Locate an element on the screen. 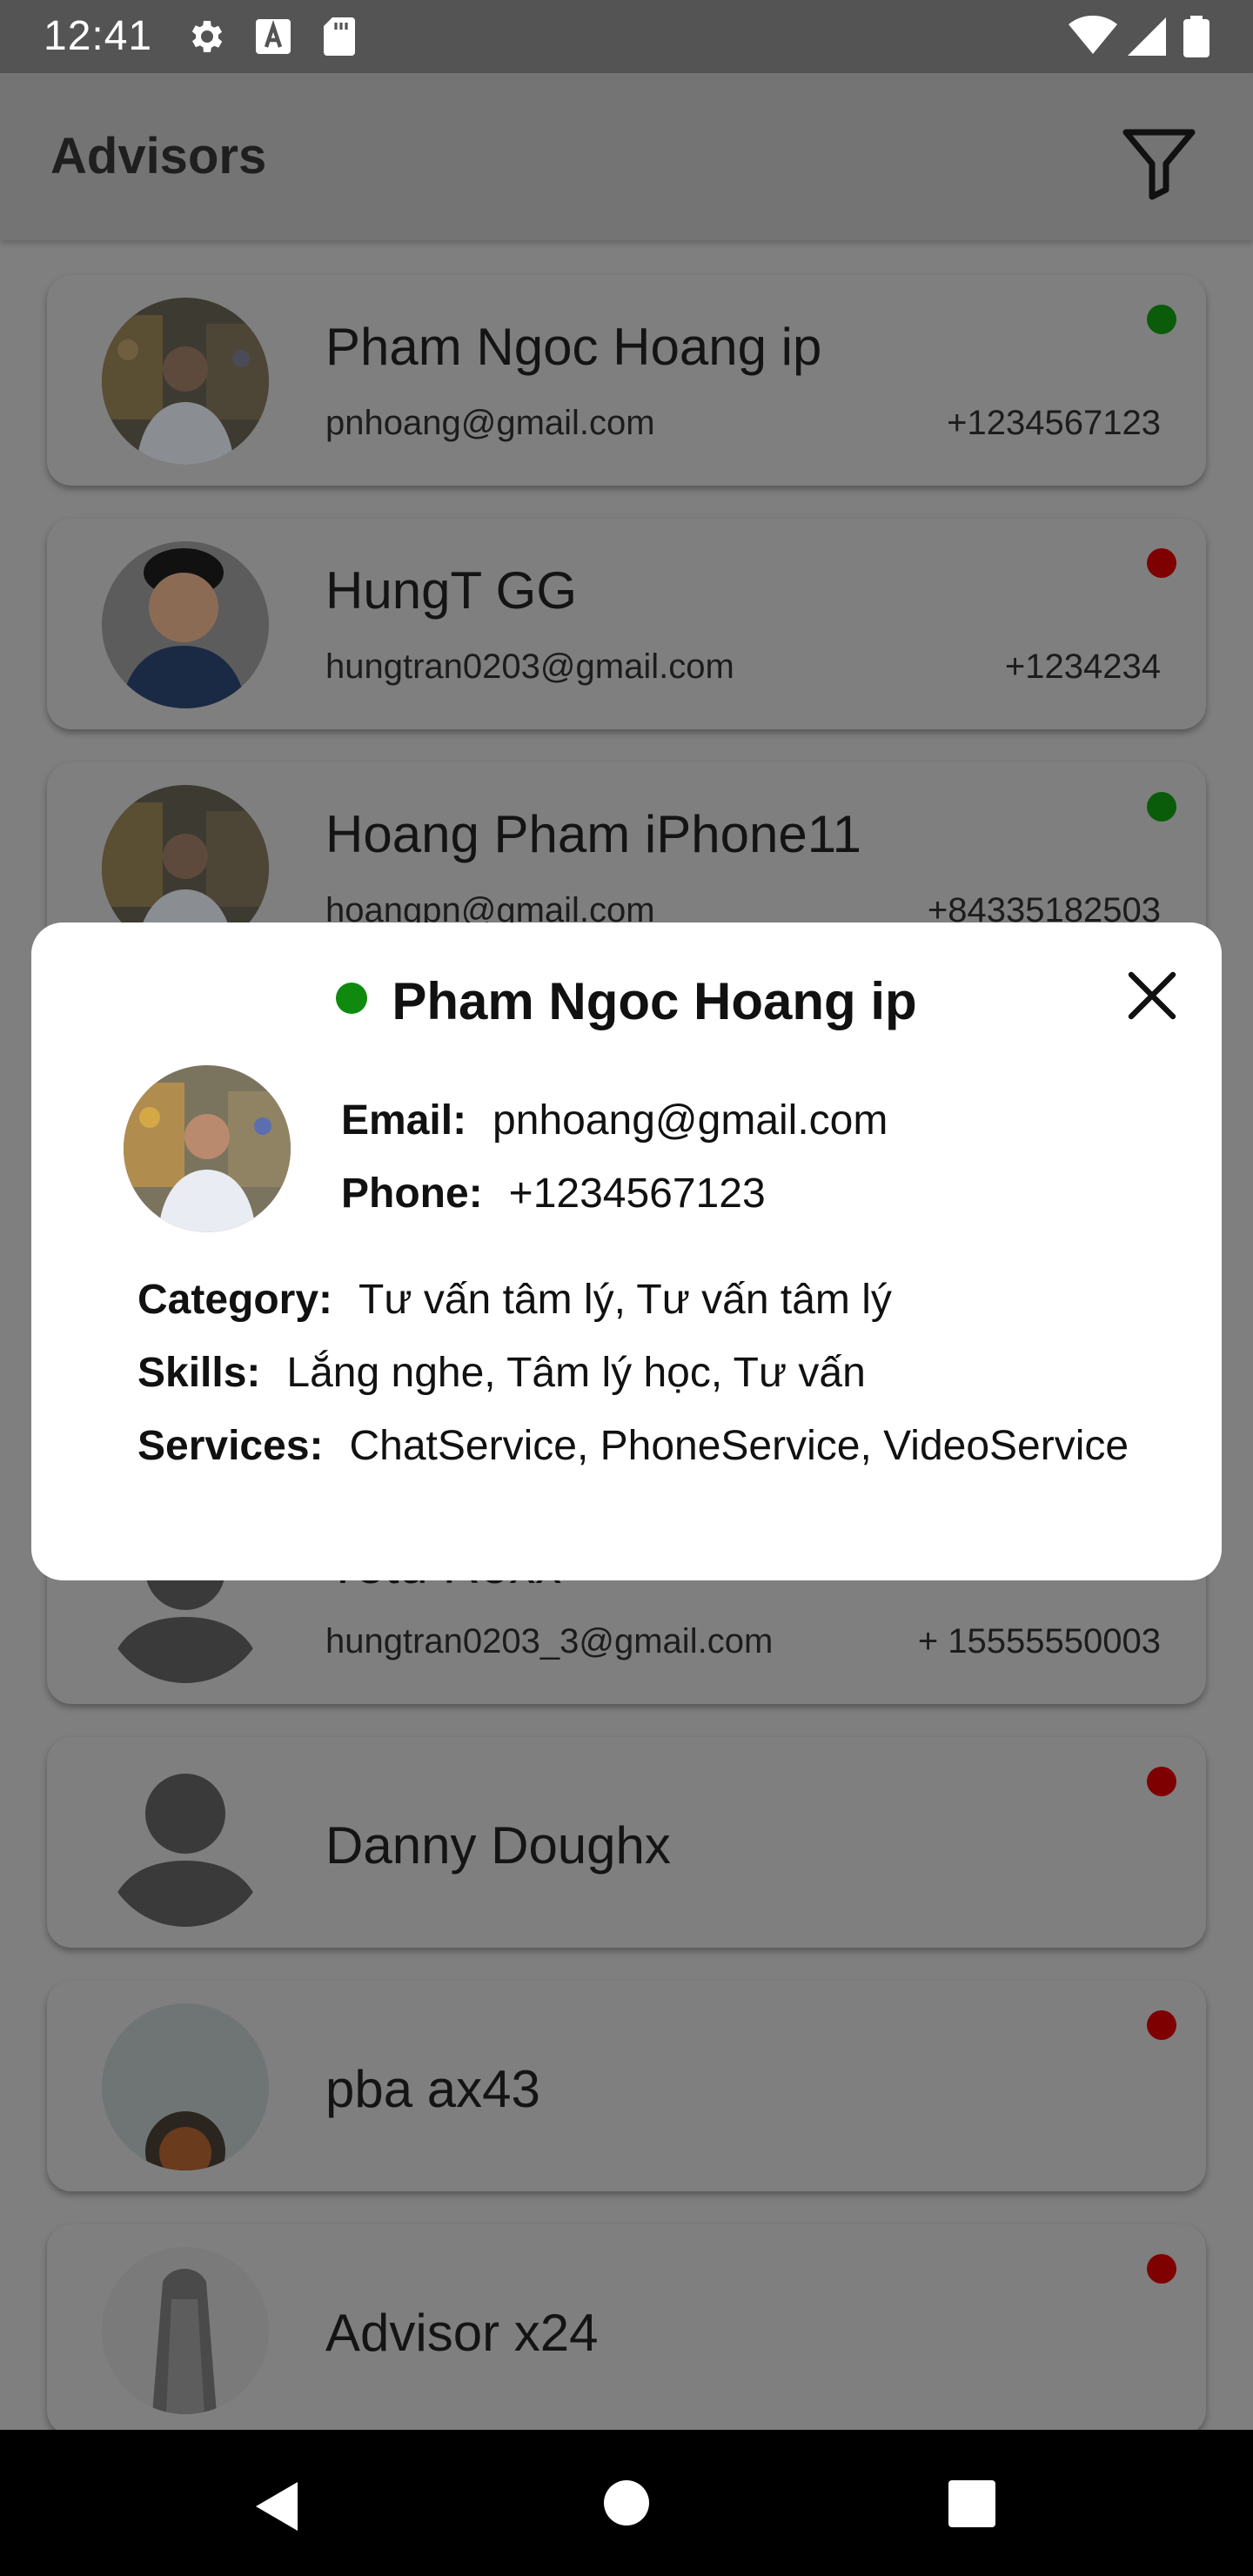  dialog-title: Pham Ngoc Hoang ip is located at coordinates (626, 1001).